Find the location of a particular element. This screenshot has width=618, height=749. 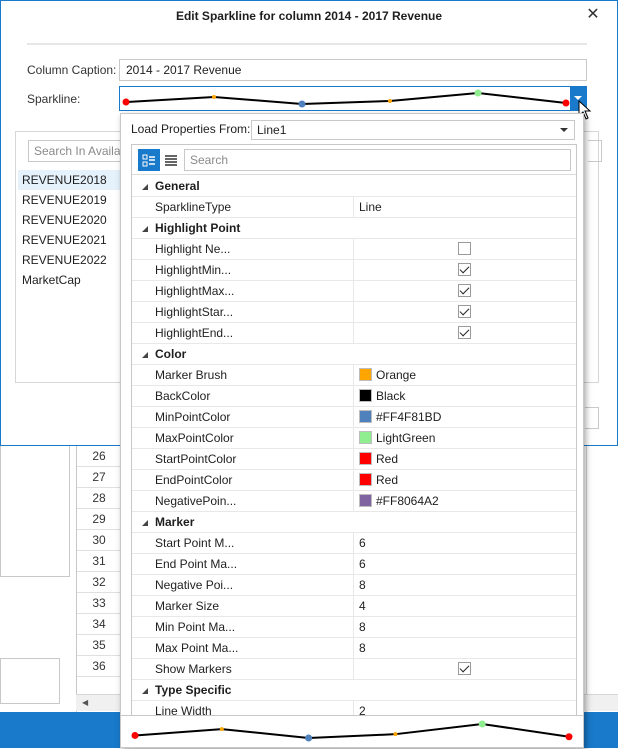

category-label: Marker is located at coordinates (175, 522).